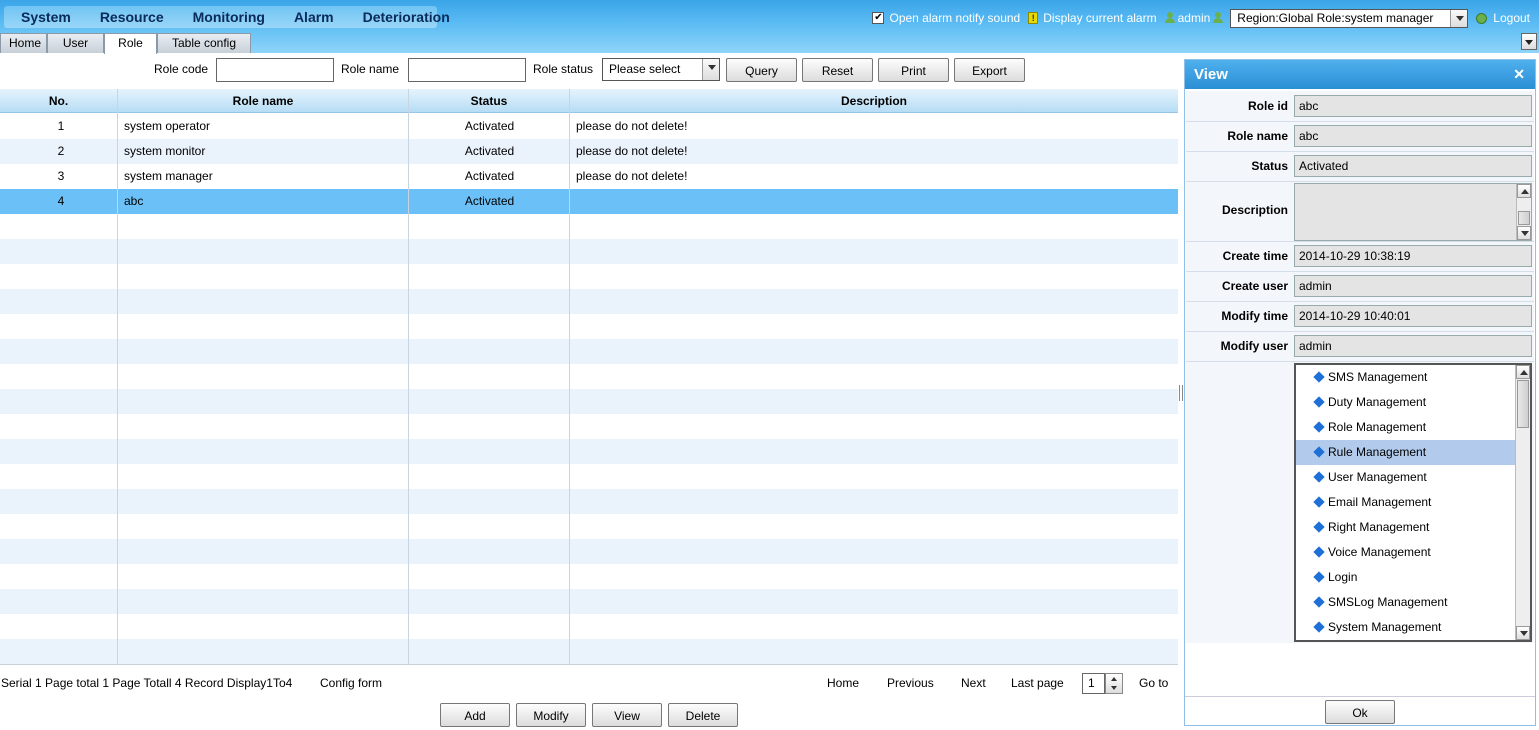  Describe the element at coordinates (973, 683) in the screenshot. I see `next-page-link: Next` at that location.